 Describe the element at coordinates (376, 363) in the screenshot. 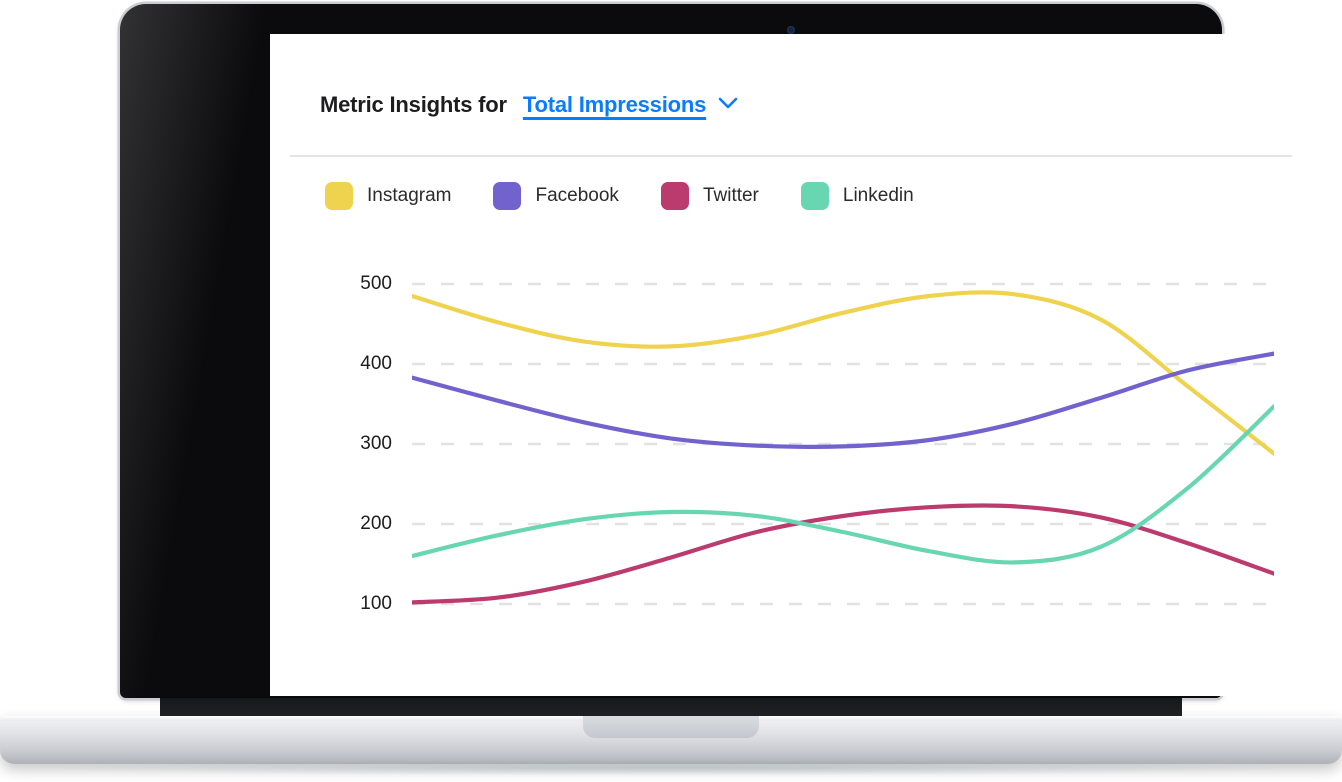

I see `y-axis-tick-400: 400` at that location.